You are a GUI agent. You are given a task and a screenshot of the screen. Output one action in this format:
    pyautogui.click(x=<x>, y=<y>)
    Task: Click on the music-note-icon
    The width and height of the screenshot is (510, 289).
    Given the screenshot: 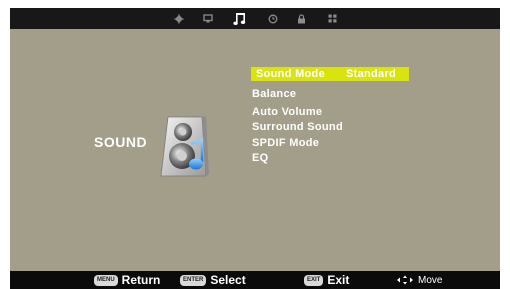 What is the action you would take?
    pyautogui.click(x=239, y=18)
    